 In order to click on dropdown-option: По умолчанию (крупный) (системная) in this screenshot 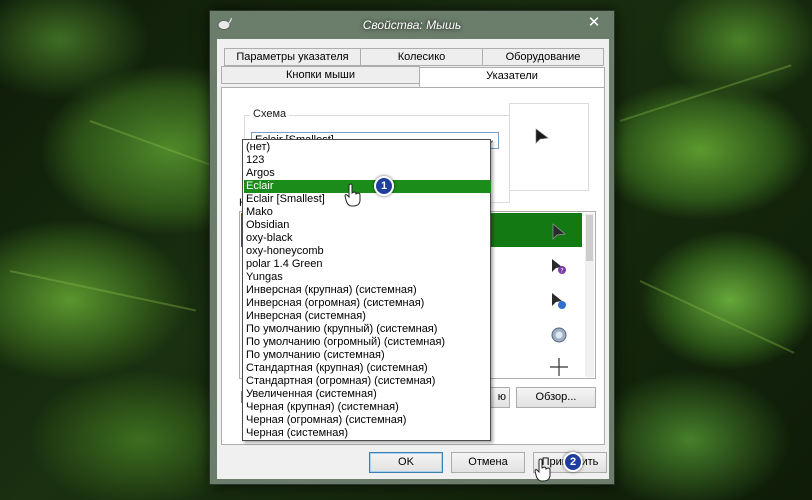, I will do `click(367, 329)`.